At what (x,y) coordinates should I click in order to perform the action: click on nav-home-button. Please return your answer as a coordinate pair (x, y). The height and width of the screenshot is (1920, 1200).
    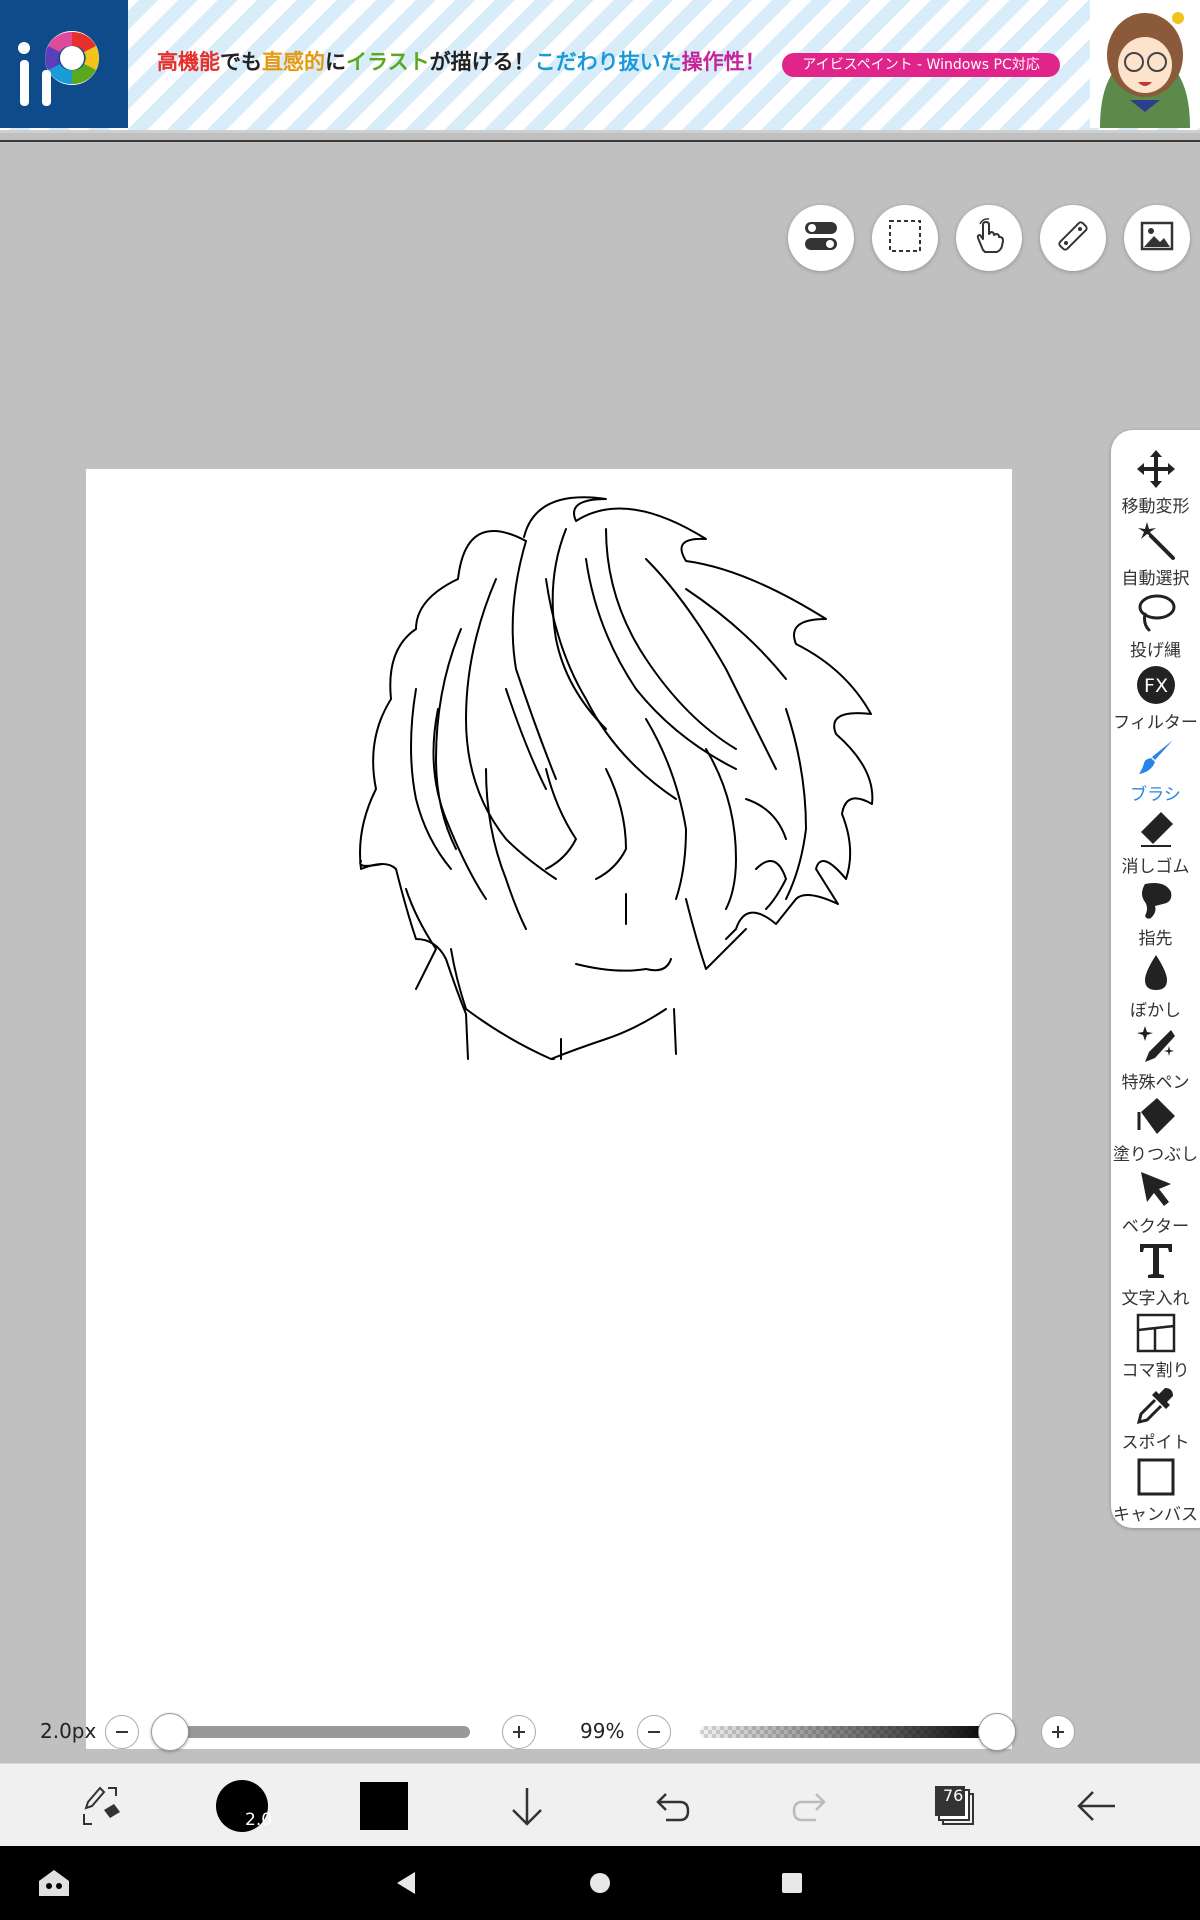
    Looking at the image, I should click on (600, 1883).